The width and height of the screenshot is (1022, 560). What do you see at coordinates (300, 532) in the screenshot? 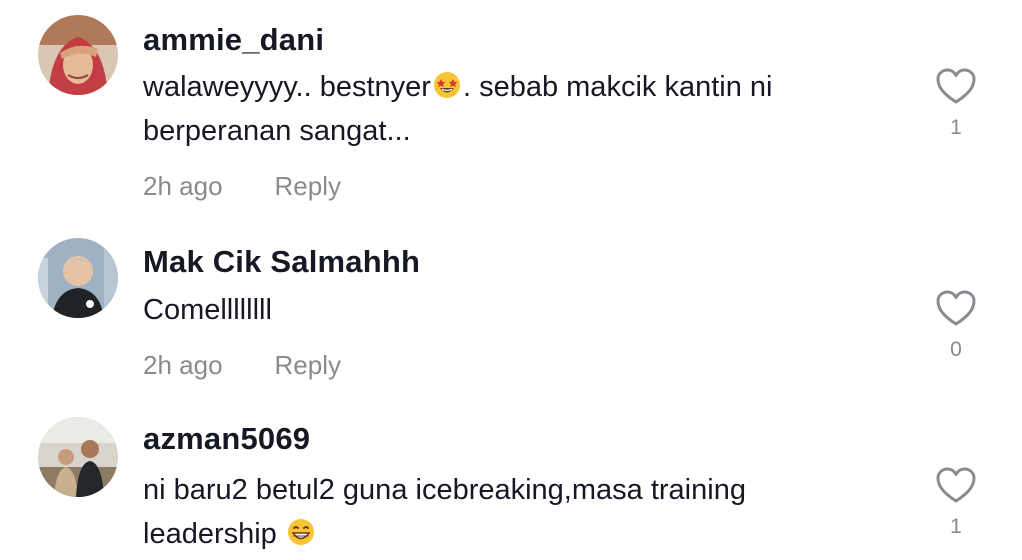
I see `grinning-emoji` at bounding box center [300, 532].